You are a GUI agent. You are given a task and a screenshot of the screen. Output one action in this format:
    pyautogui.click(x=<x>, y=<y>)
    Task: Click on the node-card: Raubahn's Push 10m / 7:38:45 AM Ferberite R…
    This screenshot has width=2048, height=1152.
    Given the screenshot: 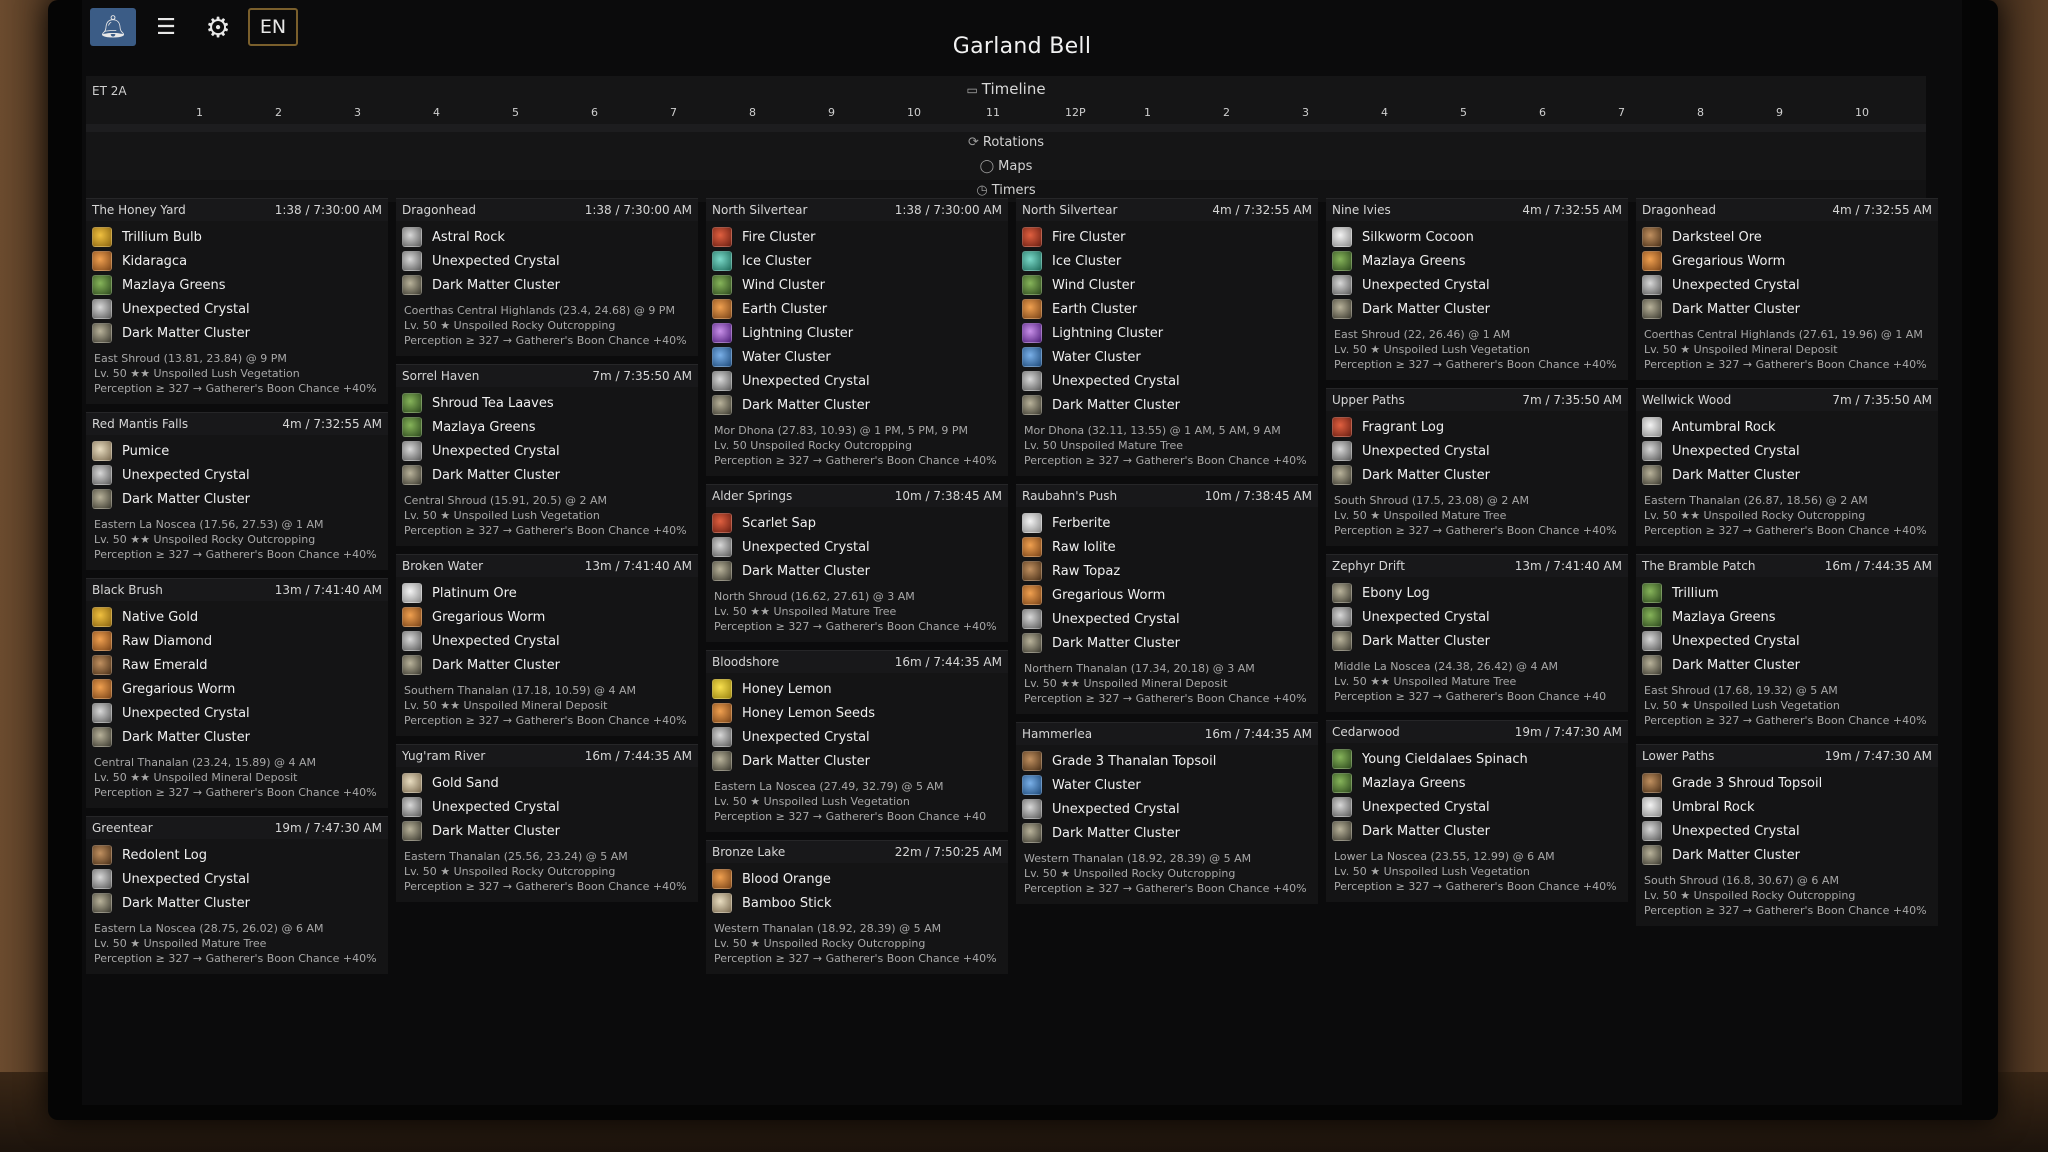 What is the action you would take?
    pyautogui.click(x=1167, y=599)
    